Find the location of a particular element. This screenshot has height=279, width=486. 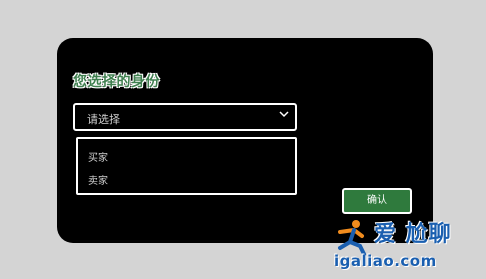

watermark-domain: igaliao.com is located at coordinates (385, 261).